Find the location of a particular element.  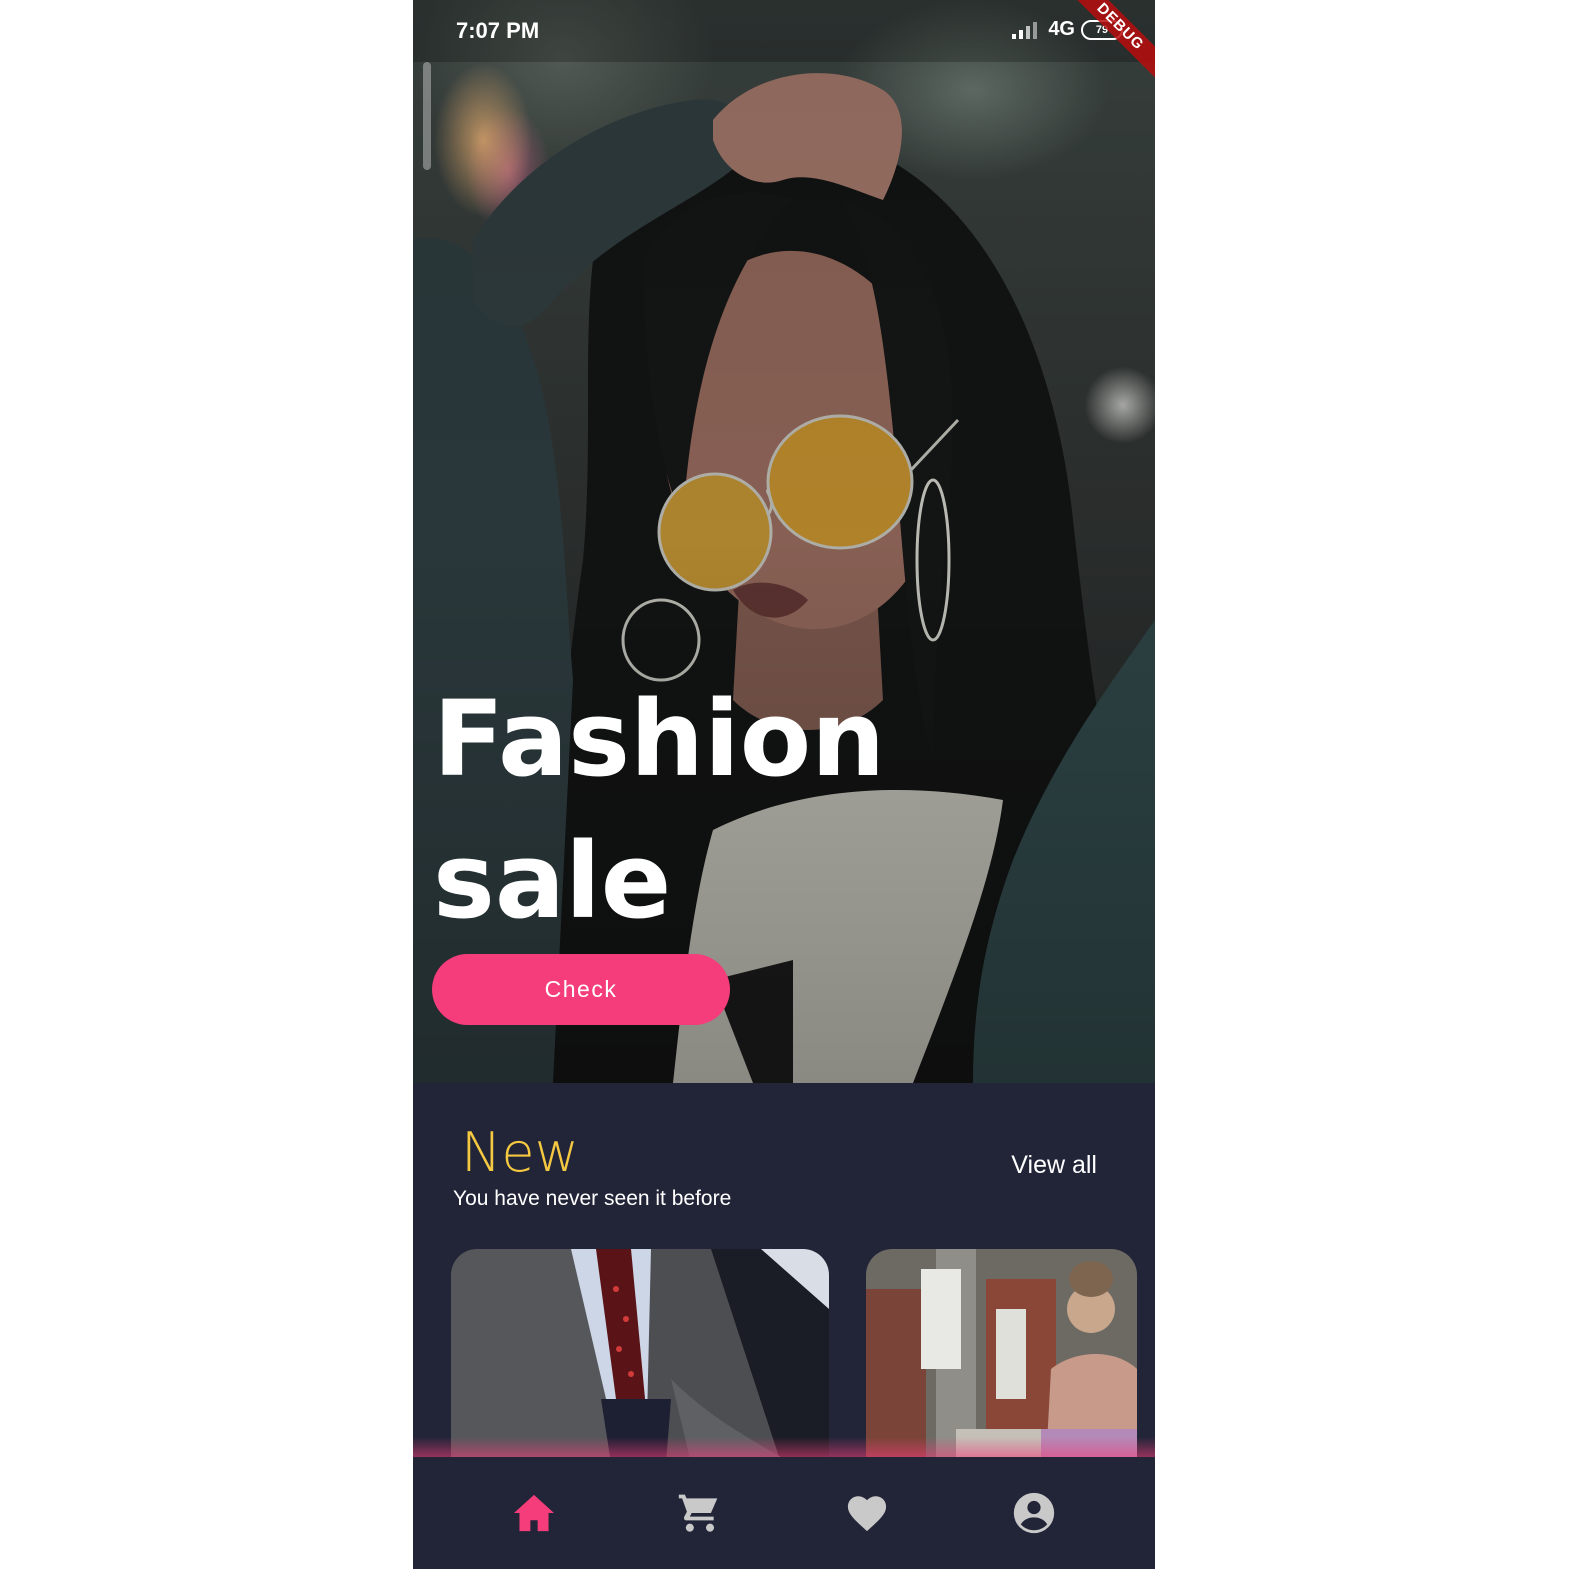

nav-profile is located at coordinates (1034, 1513).